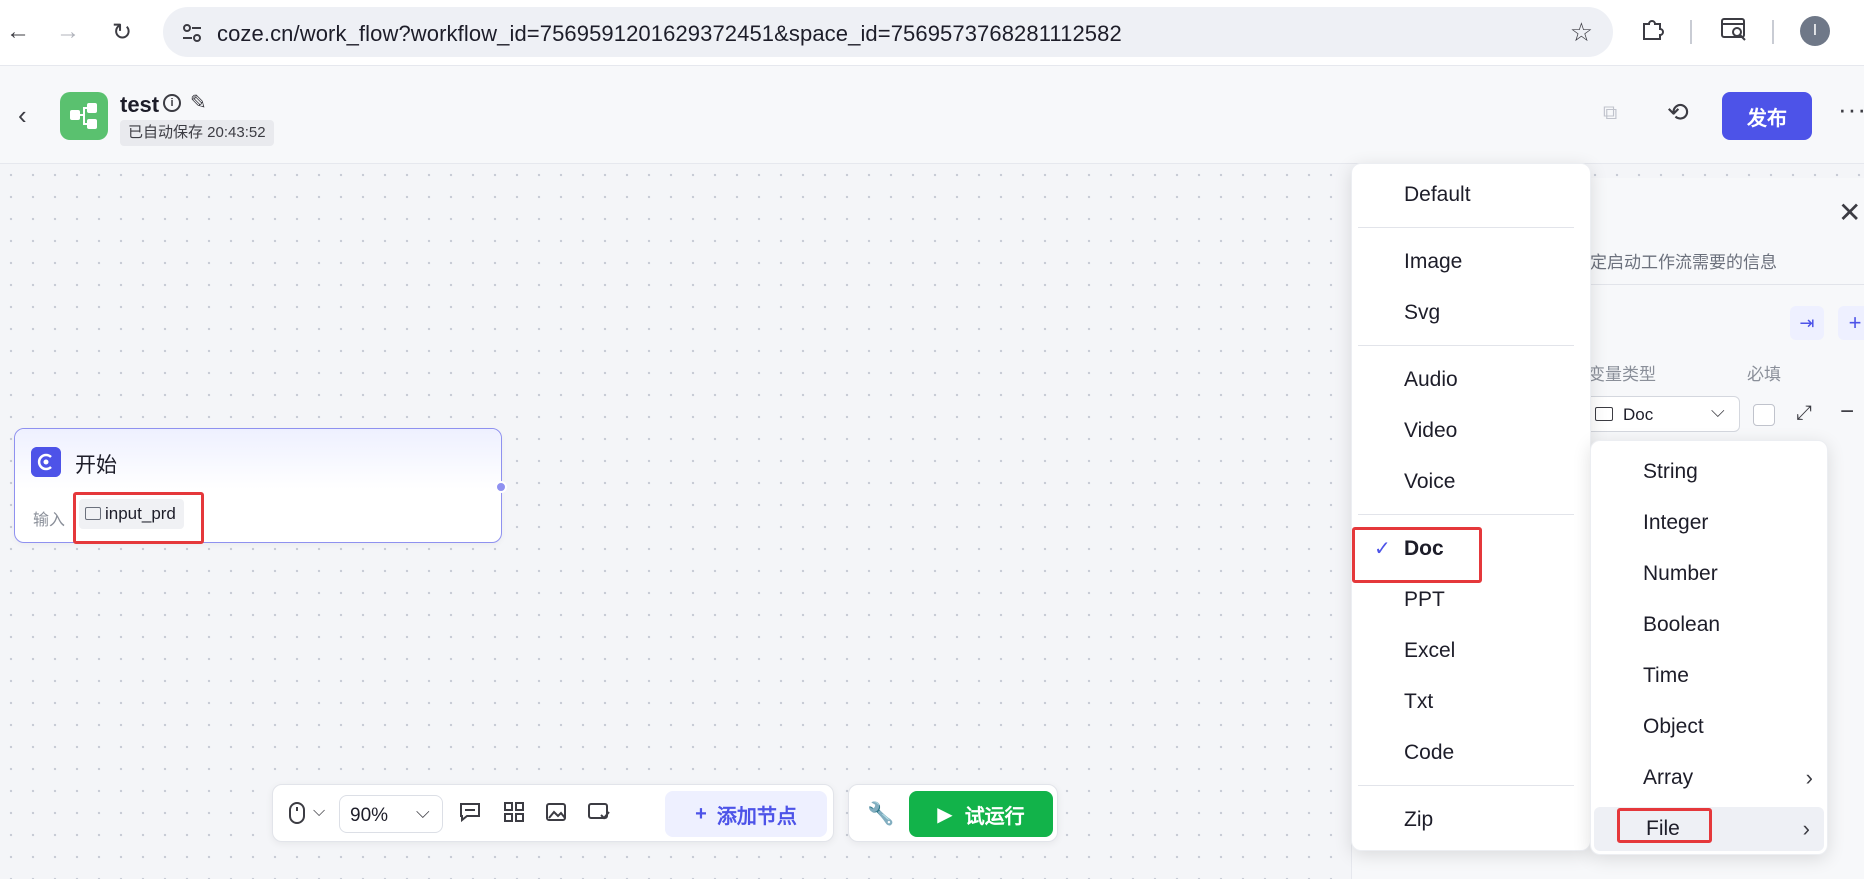 The height and width of the screenshot is (879, 1864). What do you see at coordinates (1764, 374) in the screenshot?
I see `column-header-required: 必填` at bounding box center [1764, 374].